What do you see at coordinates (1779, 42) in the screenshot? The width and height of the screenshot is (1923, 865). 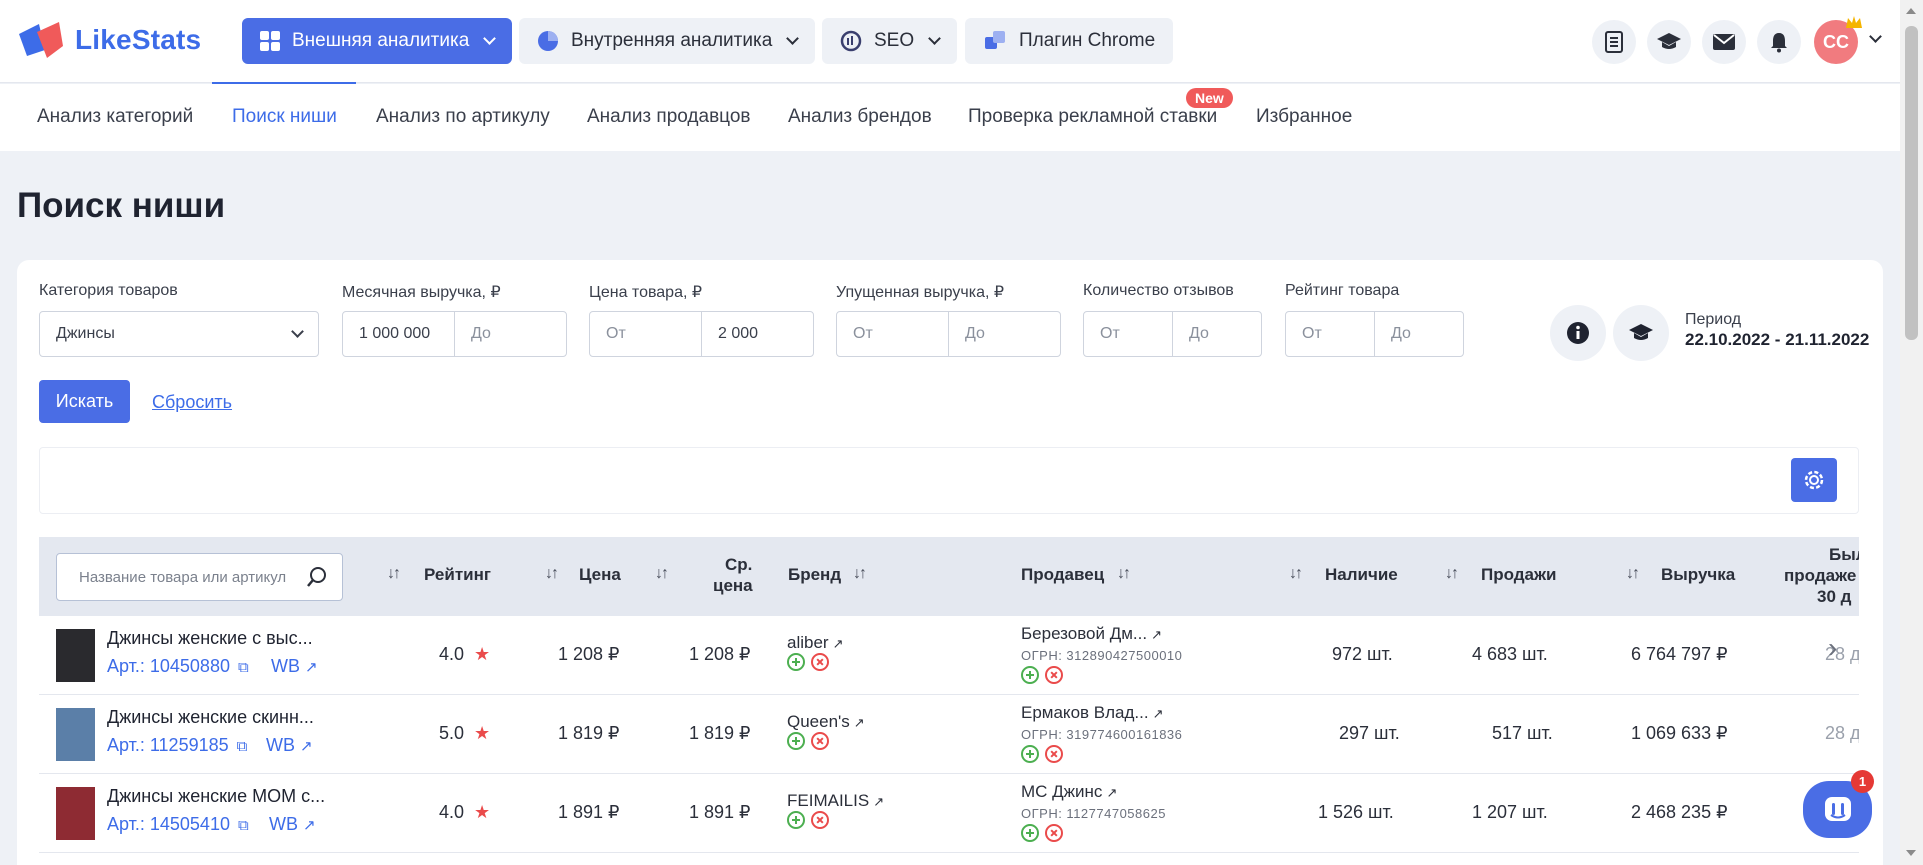 I see `notifications-button` at bounding box center [1779, 42].